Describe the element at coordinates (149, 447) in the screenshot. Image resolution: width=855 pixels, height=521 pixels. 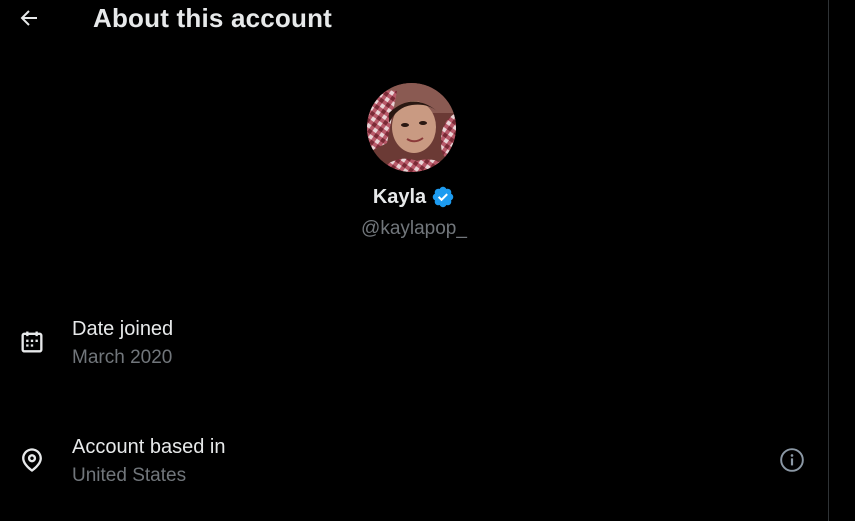
I see `account-based-in-label: Account based in` at that location.